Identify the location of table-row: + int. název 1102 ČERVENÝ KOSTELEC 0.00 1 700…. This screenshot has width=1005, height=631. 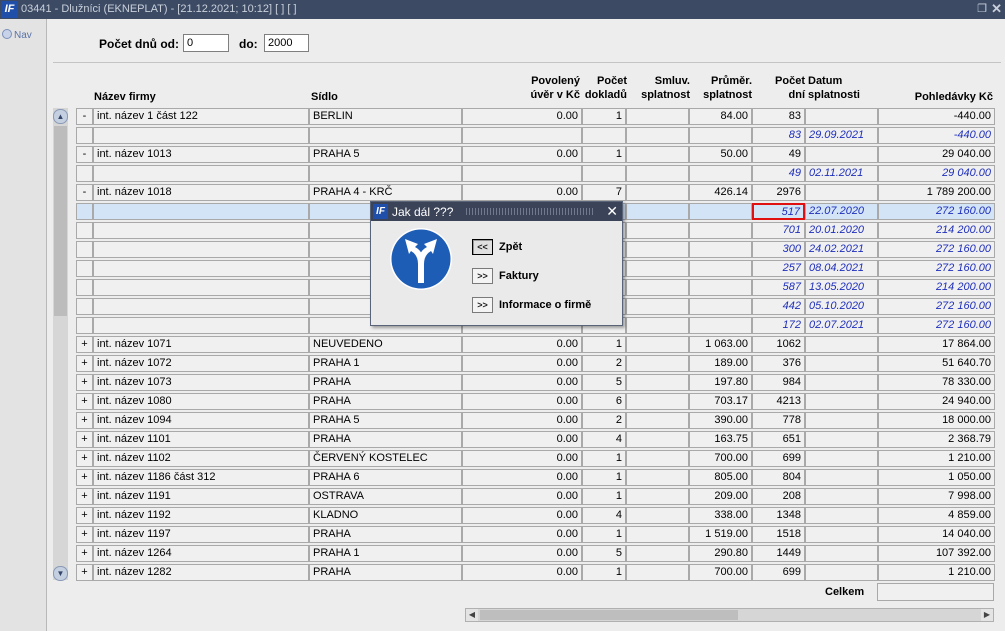
(535, 459).